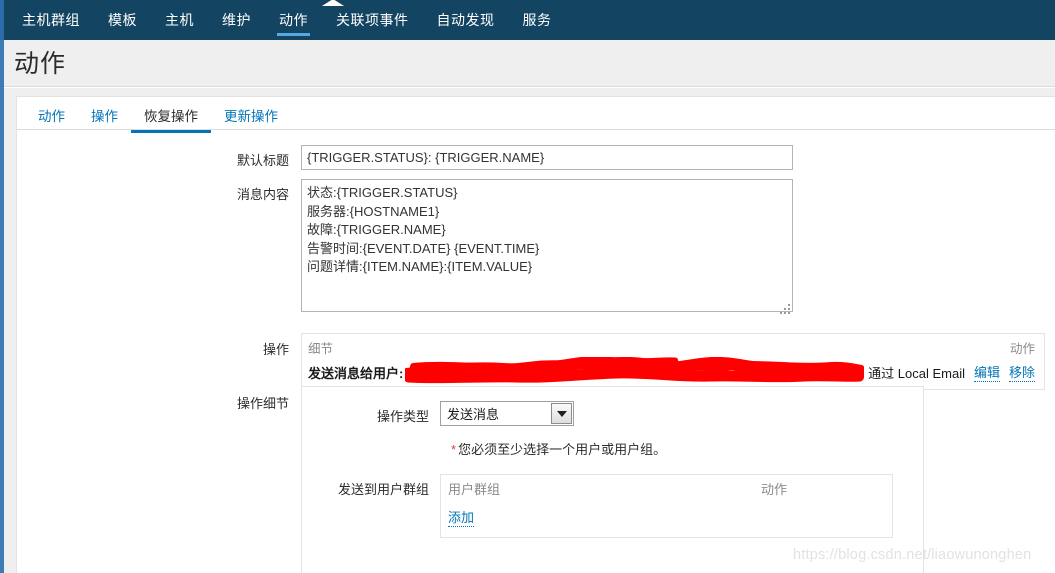 The width and height of the screenshot is (1055, 573). I want to click on field-row-send-to-user-groups: 发送到用户群组 用户群组 动作 添加, so click(612, 506).